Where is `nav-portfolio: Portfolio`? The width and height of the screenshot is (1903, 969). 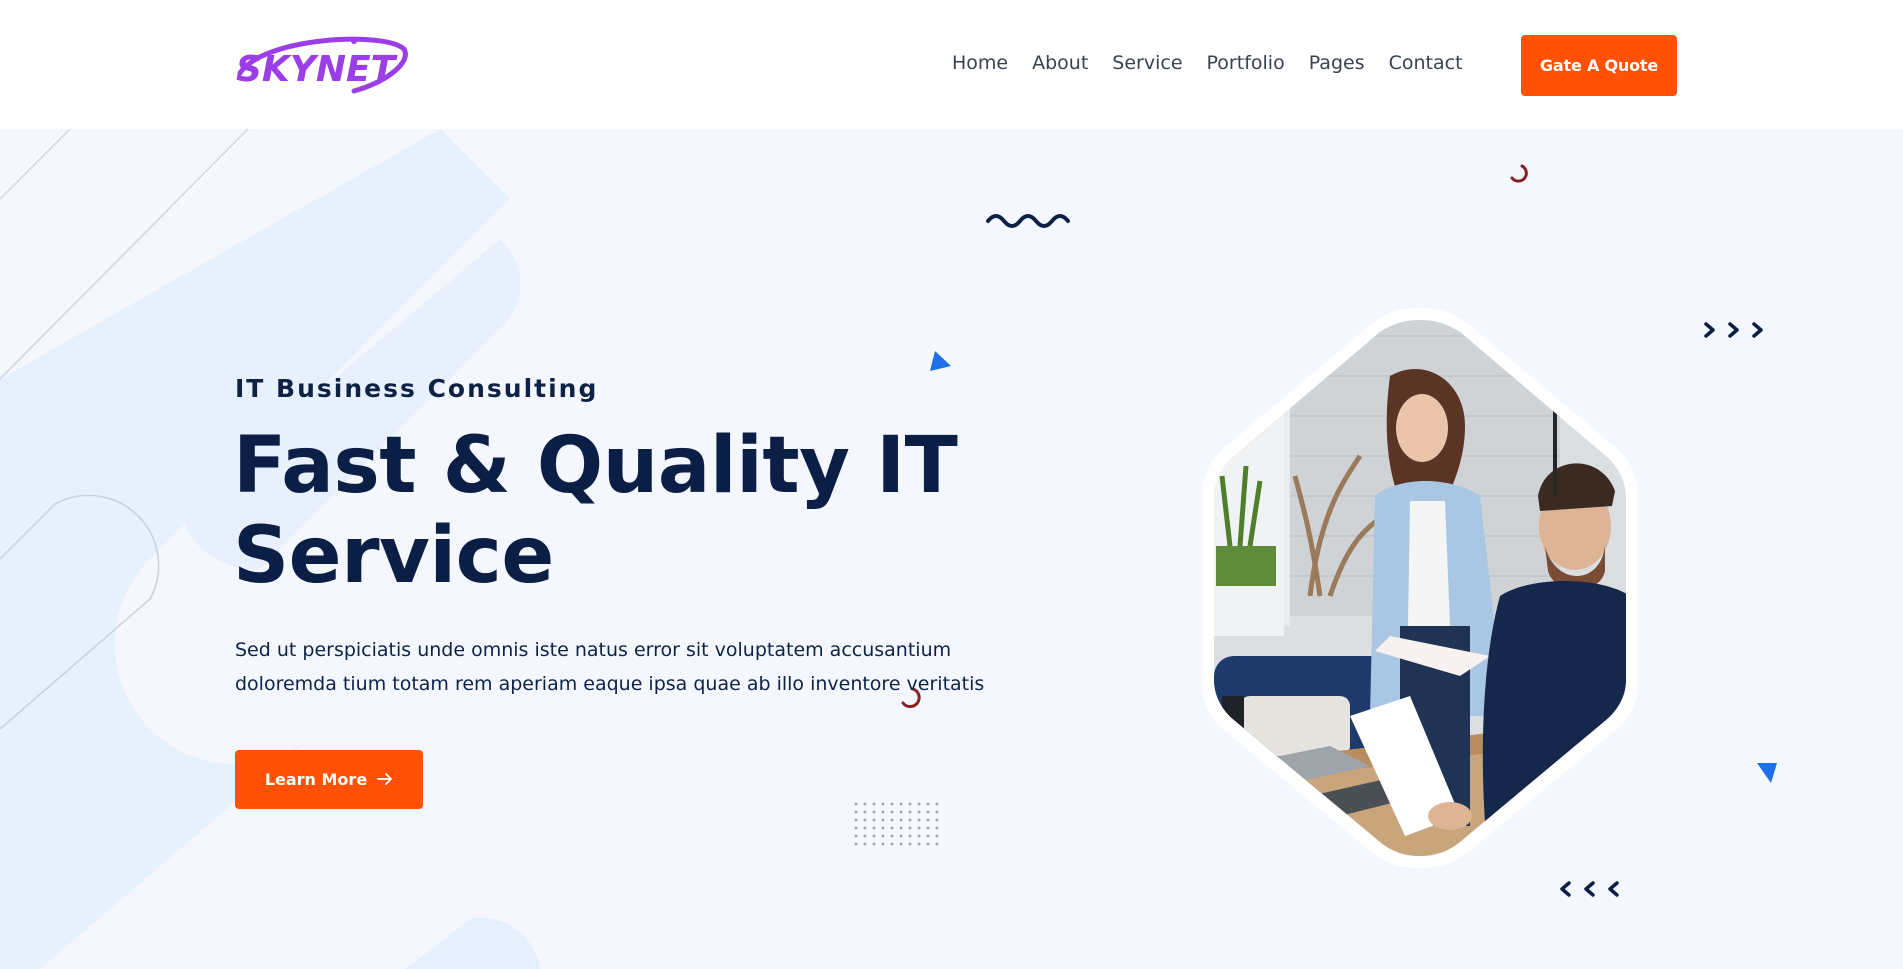
nav-portfolio: Portfolio is located at coordinates (1246, 63).